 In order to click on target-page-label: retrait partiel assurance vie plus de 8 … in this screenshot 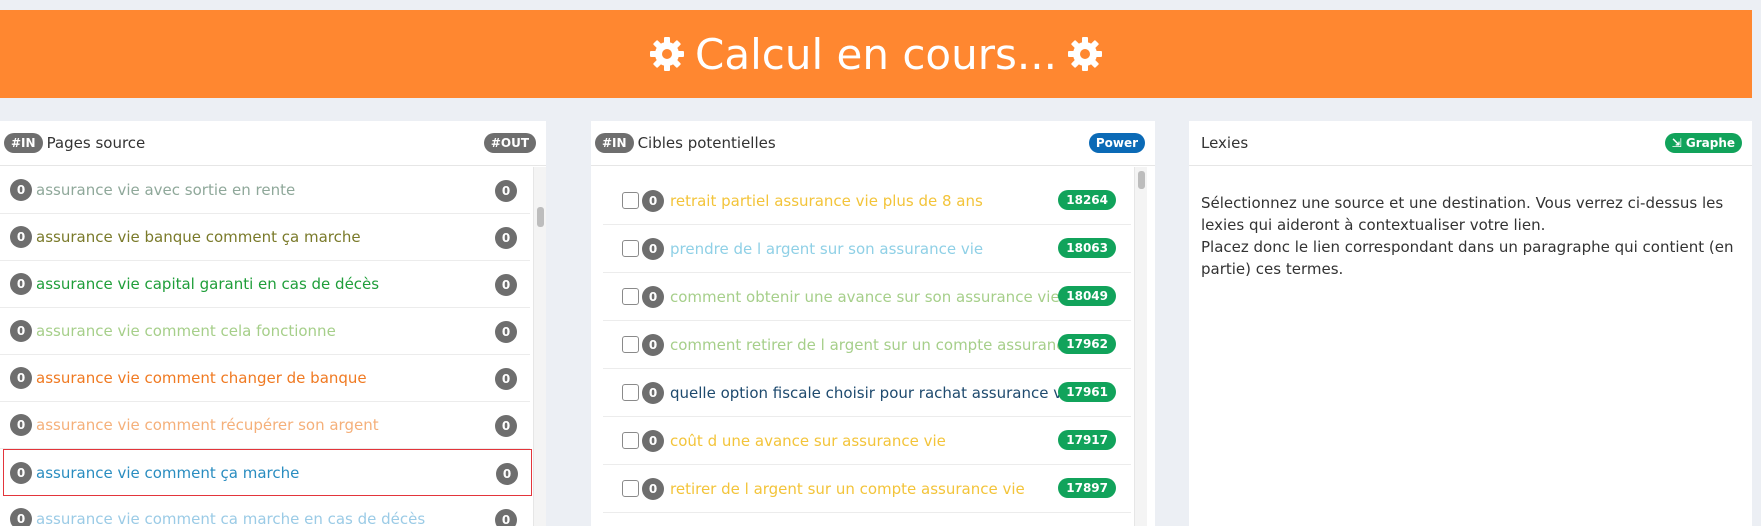, I will do `click(826, 201)`.